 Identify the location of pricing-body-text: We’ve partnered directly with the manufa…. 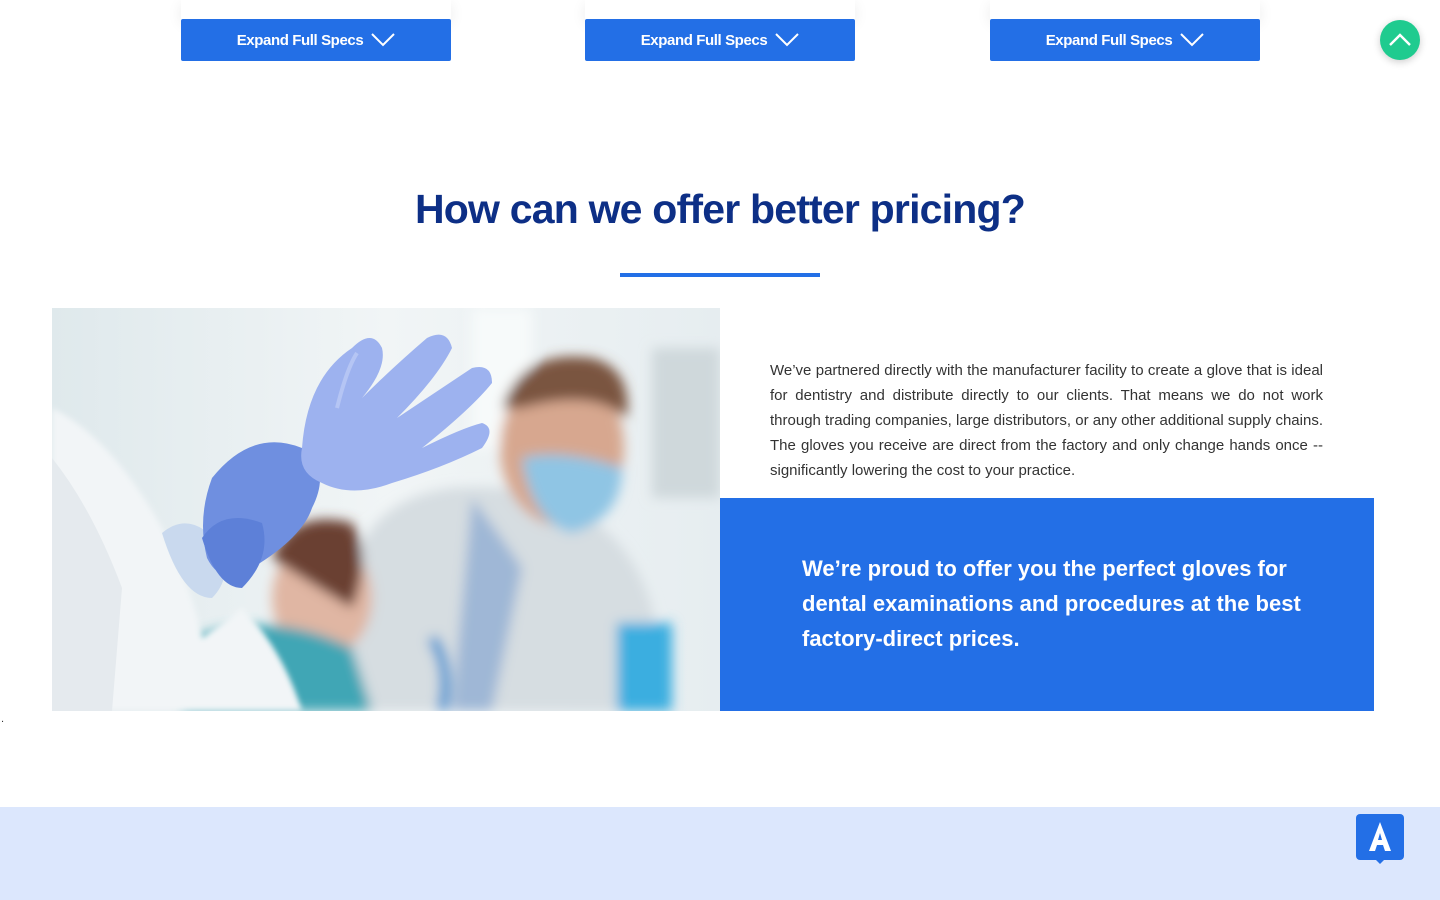
(1046, 420).